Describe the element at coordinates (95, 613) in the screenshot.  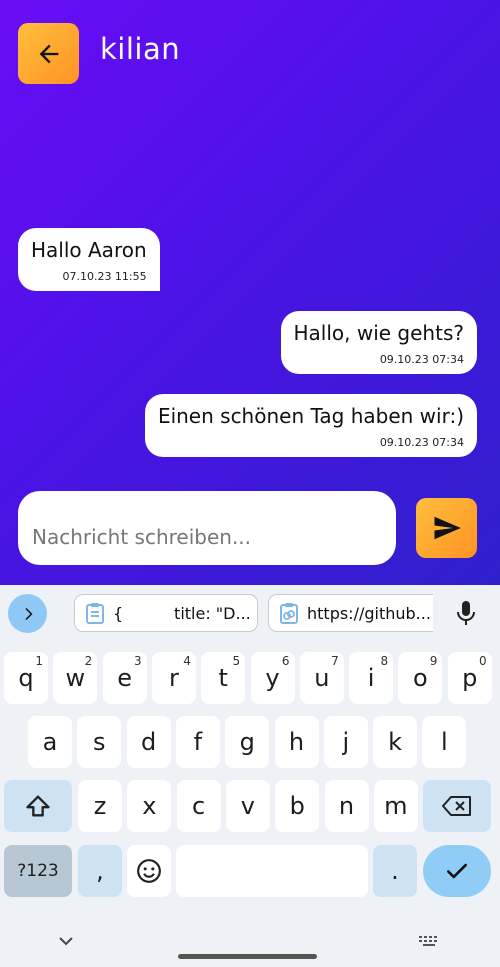
I see `clipboard-icon` at that location.